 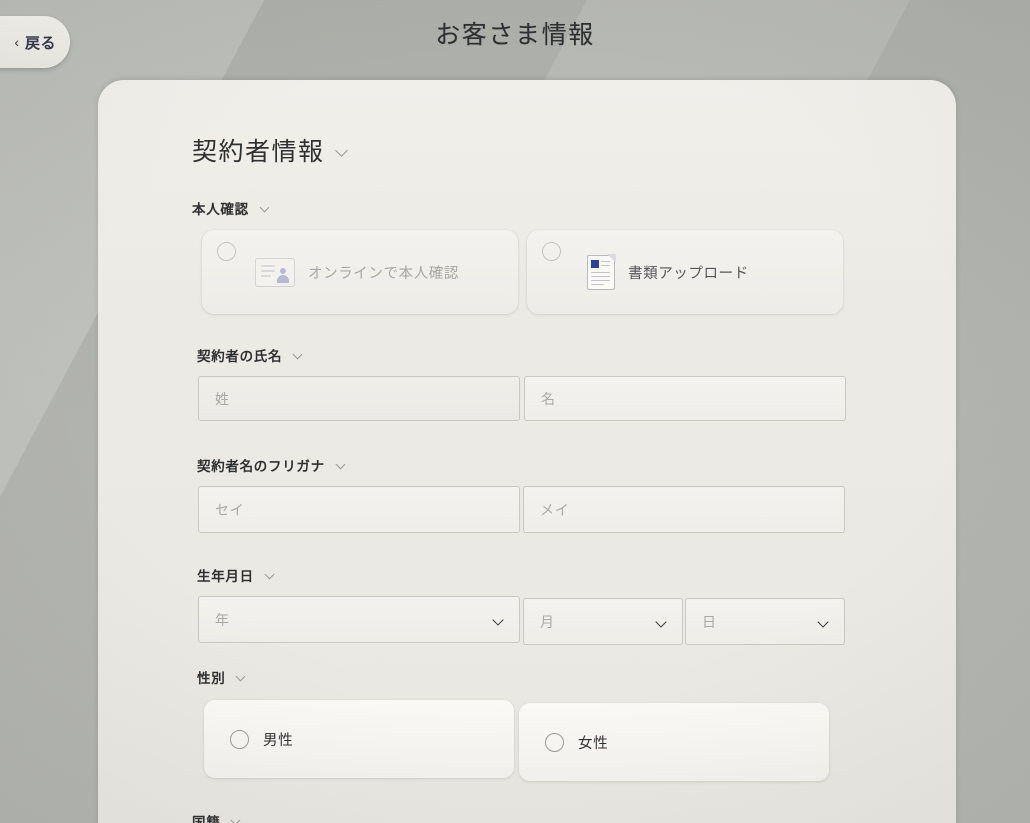 What do you see at coordinates (275, 272) in the screenshot?
I see `id-card-icon` at bounding box center [275, 272].